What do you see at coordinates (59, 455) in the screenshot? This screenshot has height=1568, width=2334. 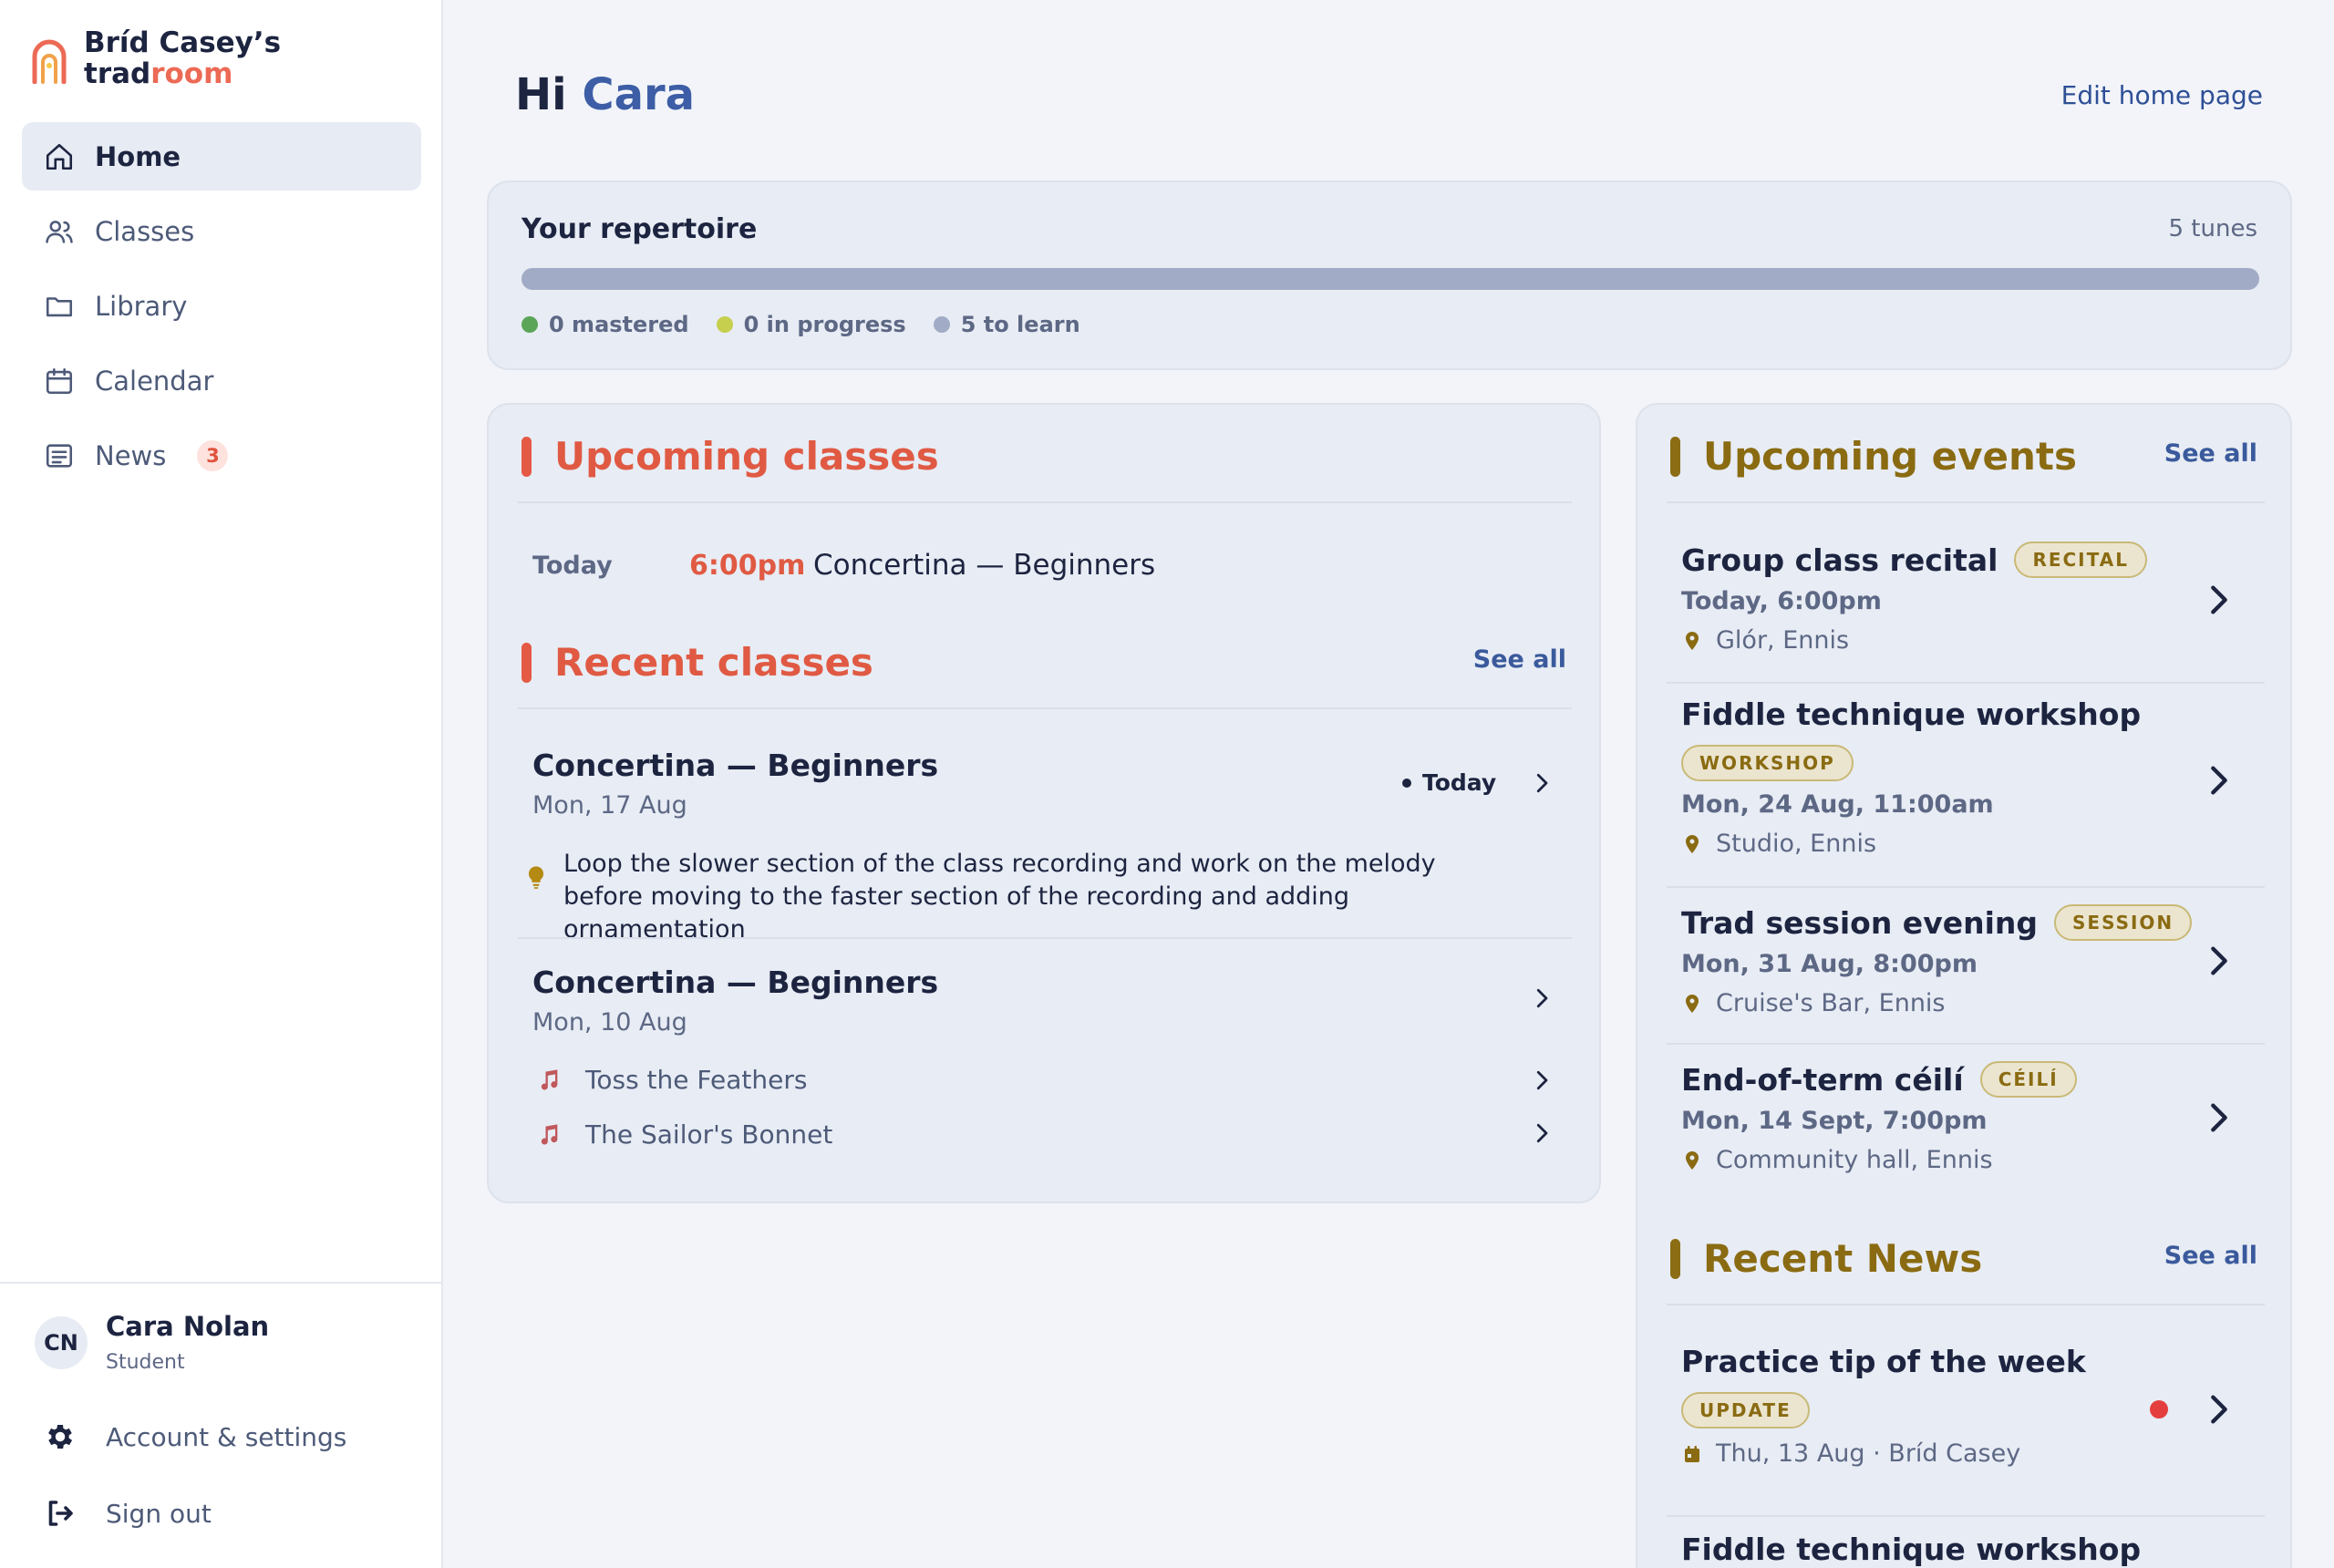 I see `newspaper-icon` at bounding box center [59, 455].